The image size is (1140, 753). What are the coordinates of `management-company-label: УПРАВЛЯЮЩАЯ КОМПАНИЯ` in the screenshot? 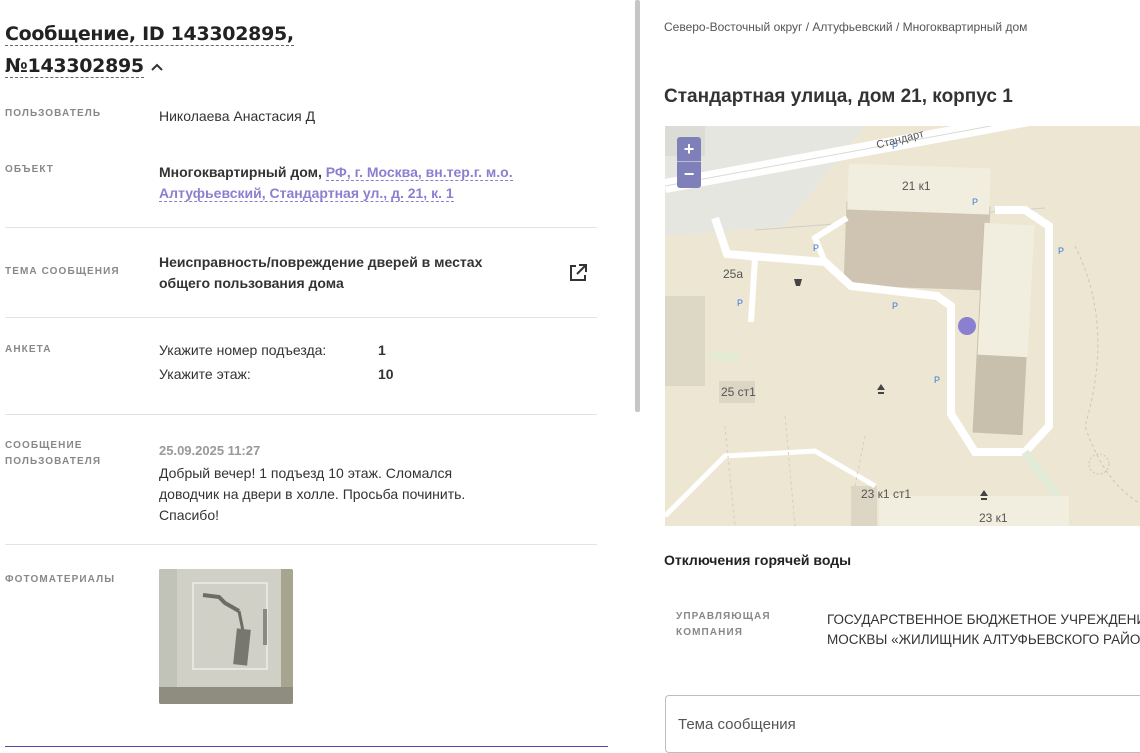 It's located at (723, 624).